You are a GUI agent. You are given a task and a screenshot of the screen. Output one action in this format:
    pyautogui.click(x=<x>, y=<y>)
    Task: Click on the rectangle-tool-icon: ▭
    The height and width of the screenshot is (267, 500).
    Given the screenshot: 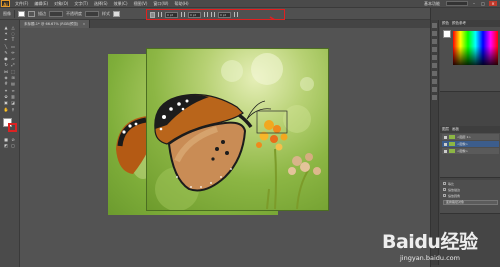 What is the action you would take?
    pyautogui.click(x=13, y=46)
    